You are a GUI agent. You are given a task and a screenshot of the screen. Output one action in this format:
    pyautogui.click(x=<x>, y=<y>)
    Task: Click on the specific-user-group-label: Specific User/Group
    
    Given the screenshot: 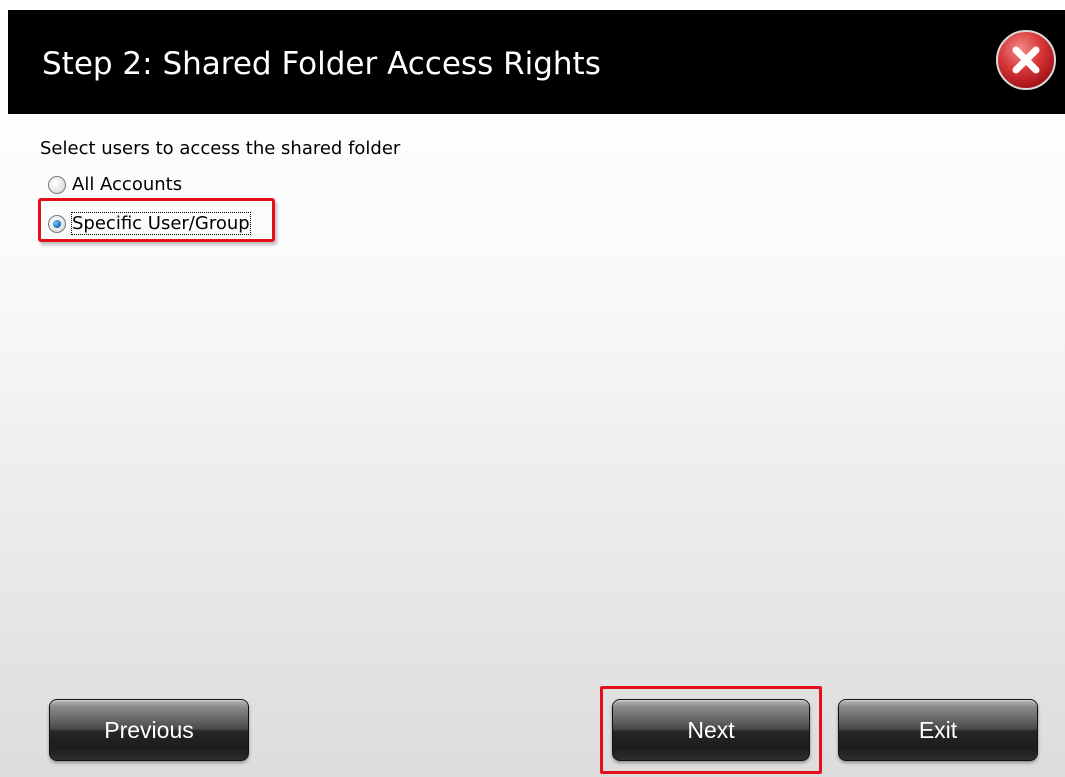 What is the action you would take?
    pyautogui.click(x=161, y=223)
    